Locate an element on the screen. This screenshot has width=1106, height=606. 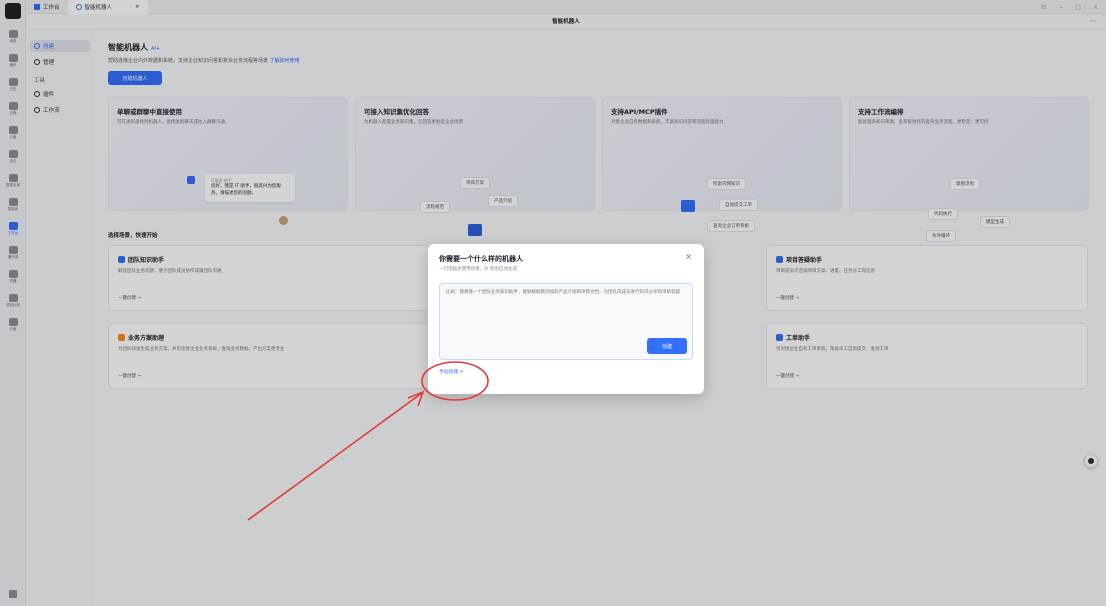
manual-create-link: 手动创建 > is located at coordinates (451, 371).